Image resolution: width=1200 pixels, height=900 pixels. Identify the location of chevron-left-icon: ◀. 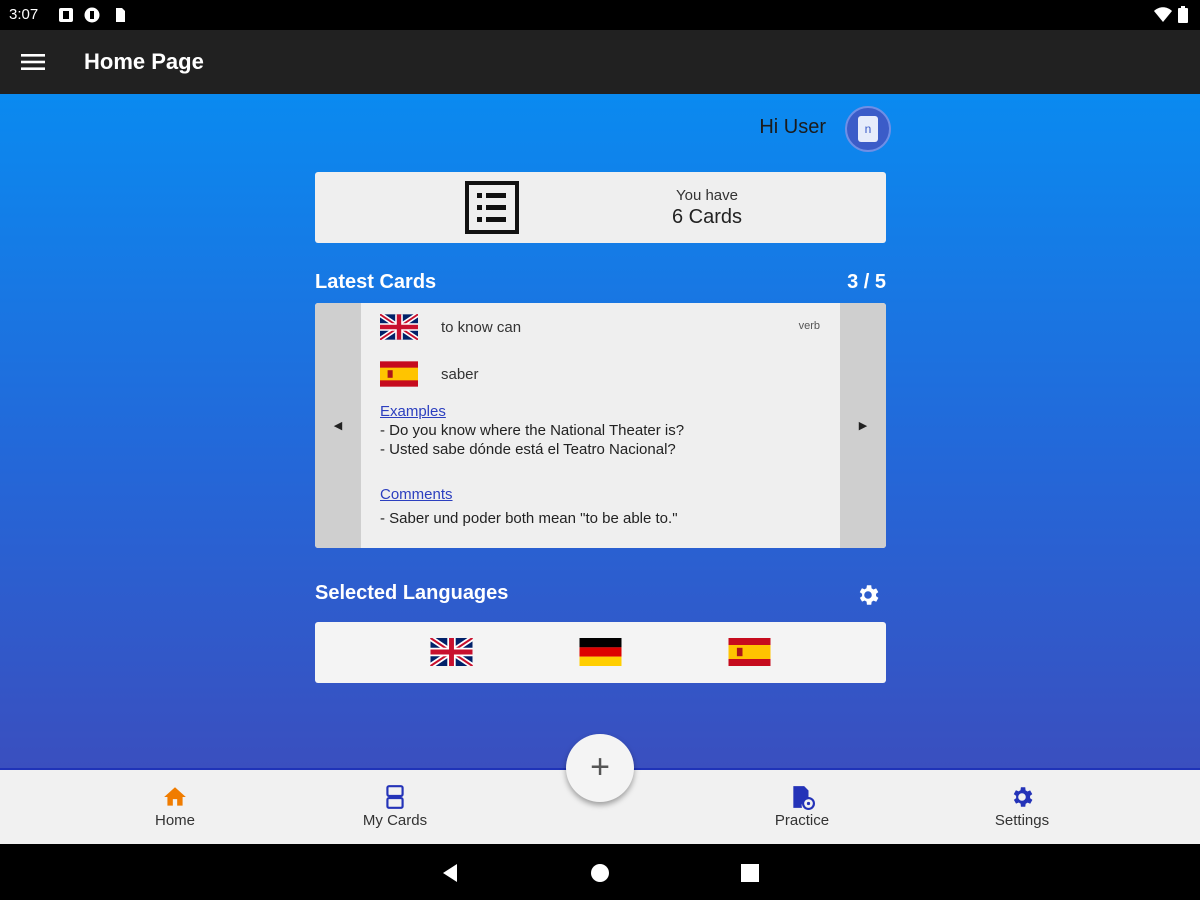
(338, 426).